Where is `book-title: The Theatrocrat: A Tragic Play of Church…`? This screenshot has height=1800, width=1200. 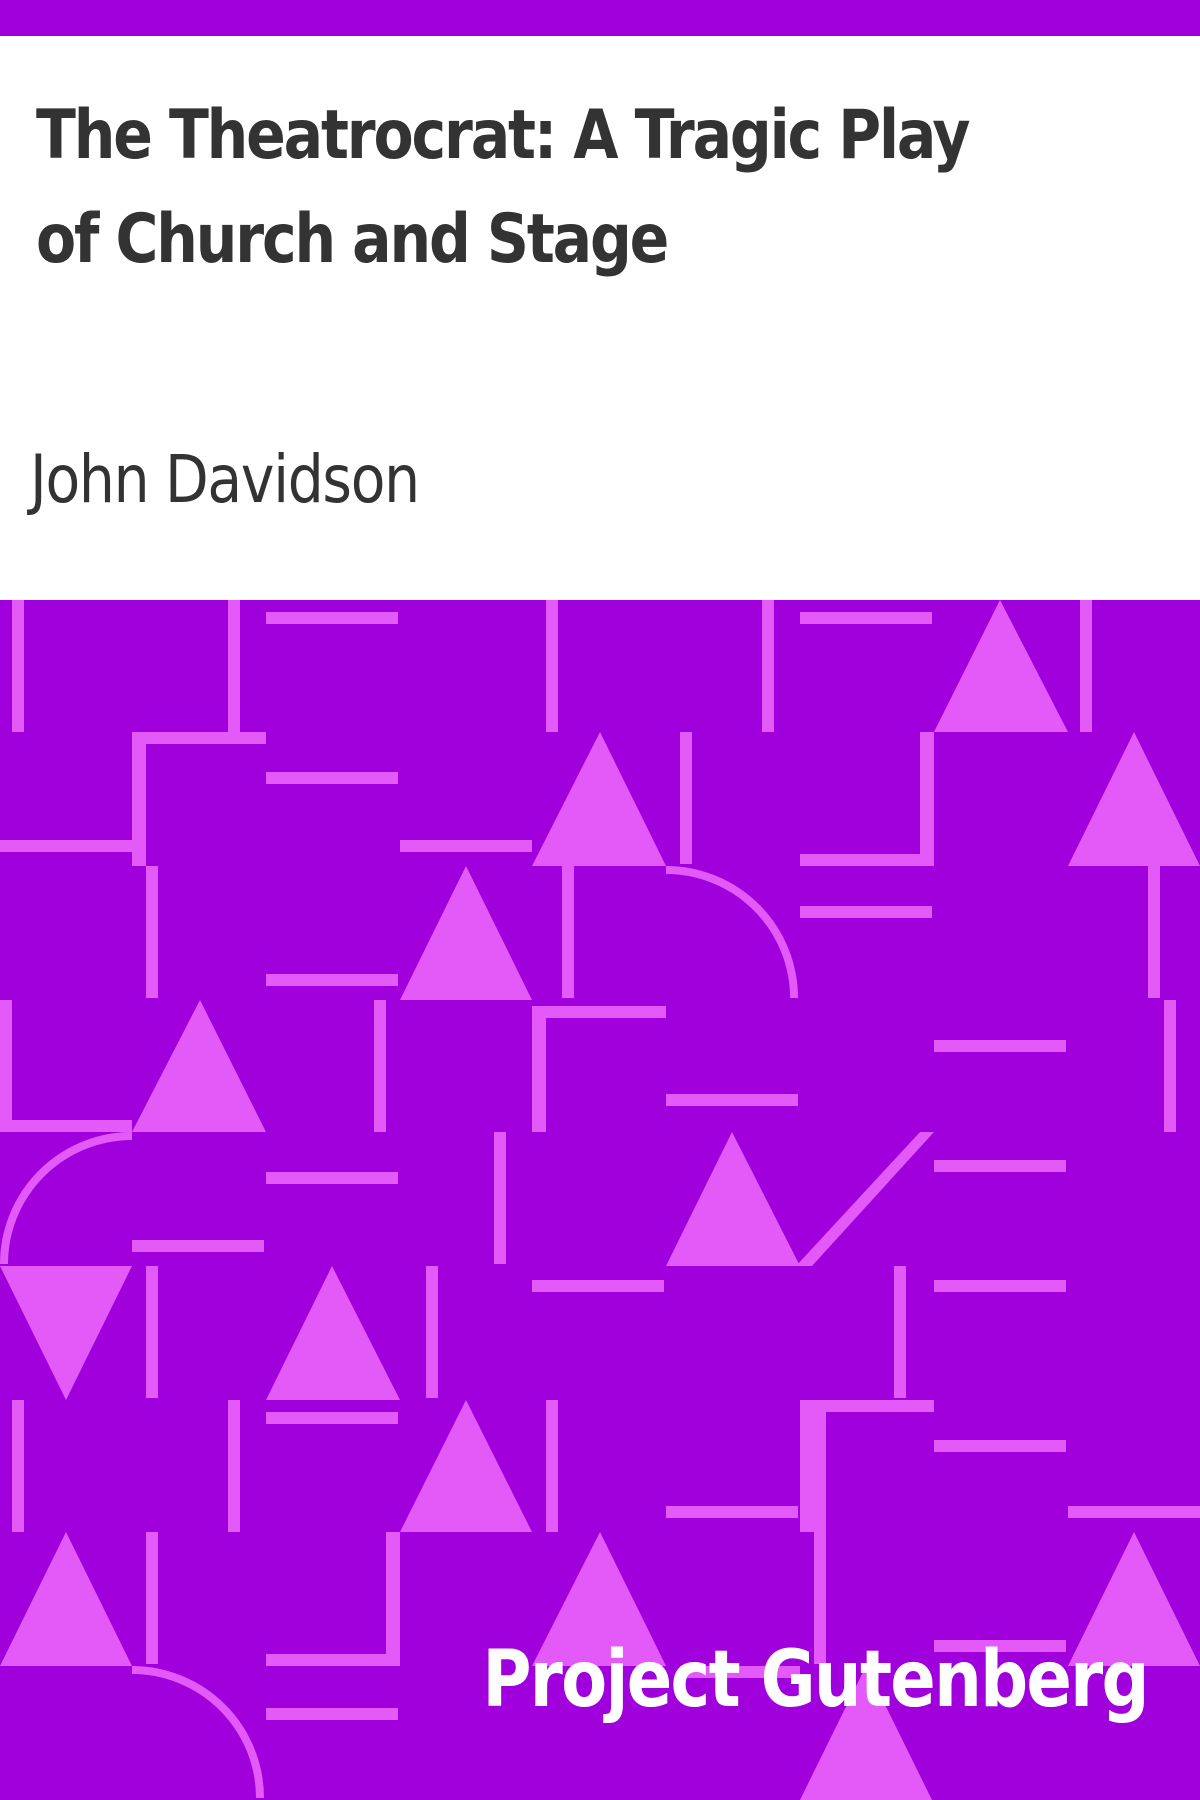
book-title: The Theatrocrat: A Tragic Play of Church… is located at coordinates (503, 187).